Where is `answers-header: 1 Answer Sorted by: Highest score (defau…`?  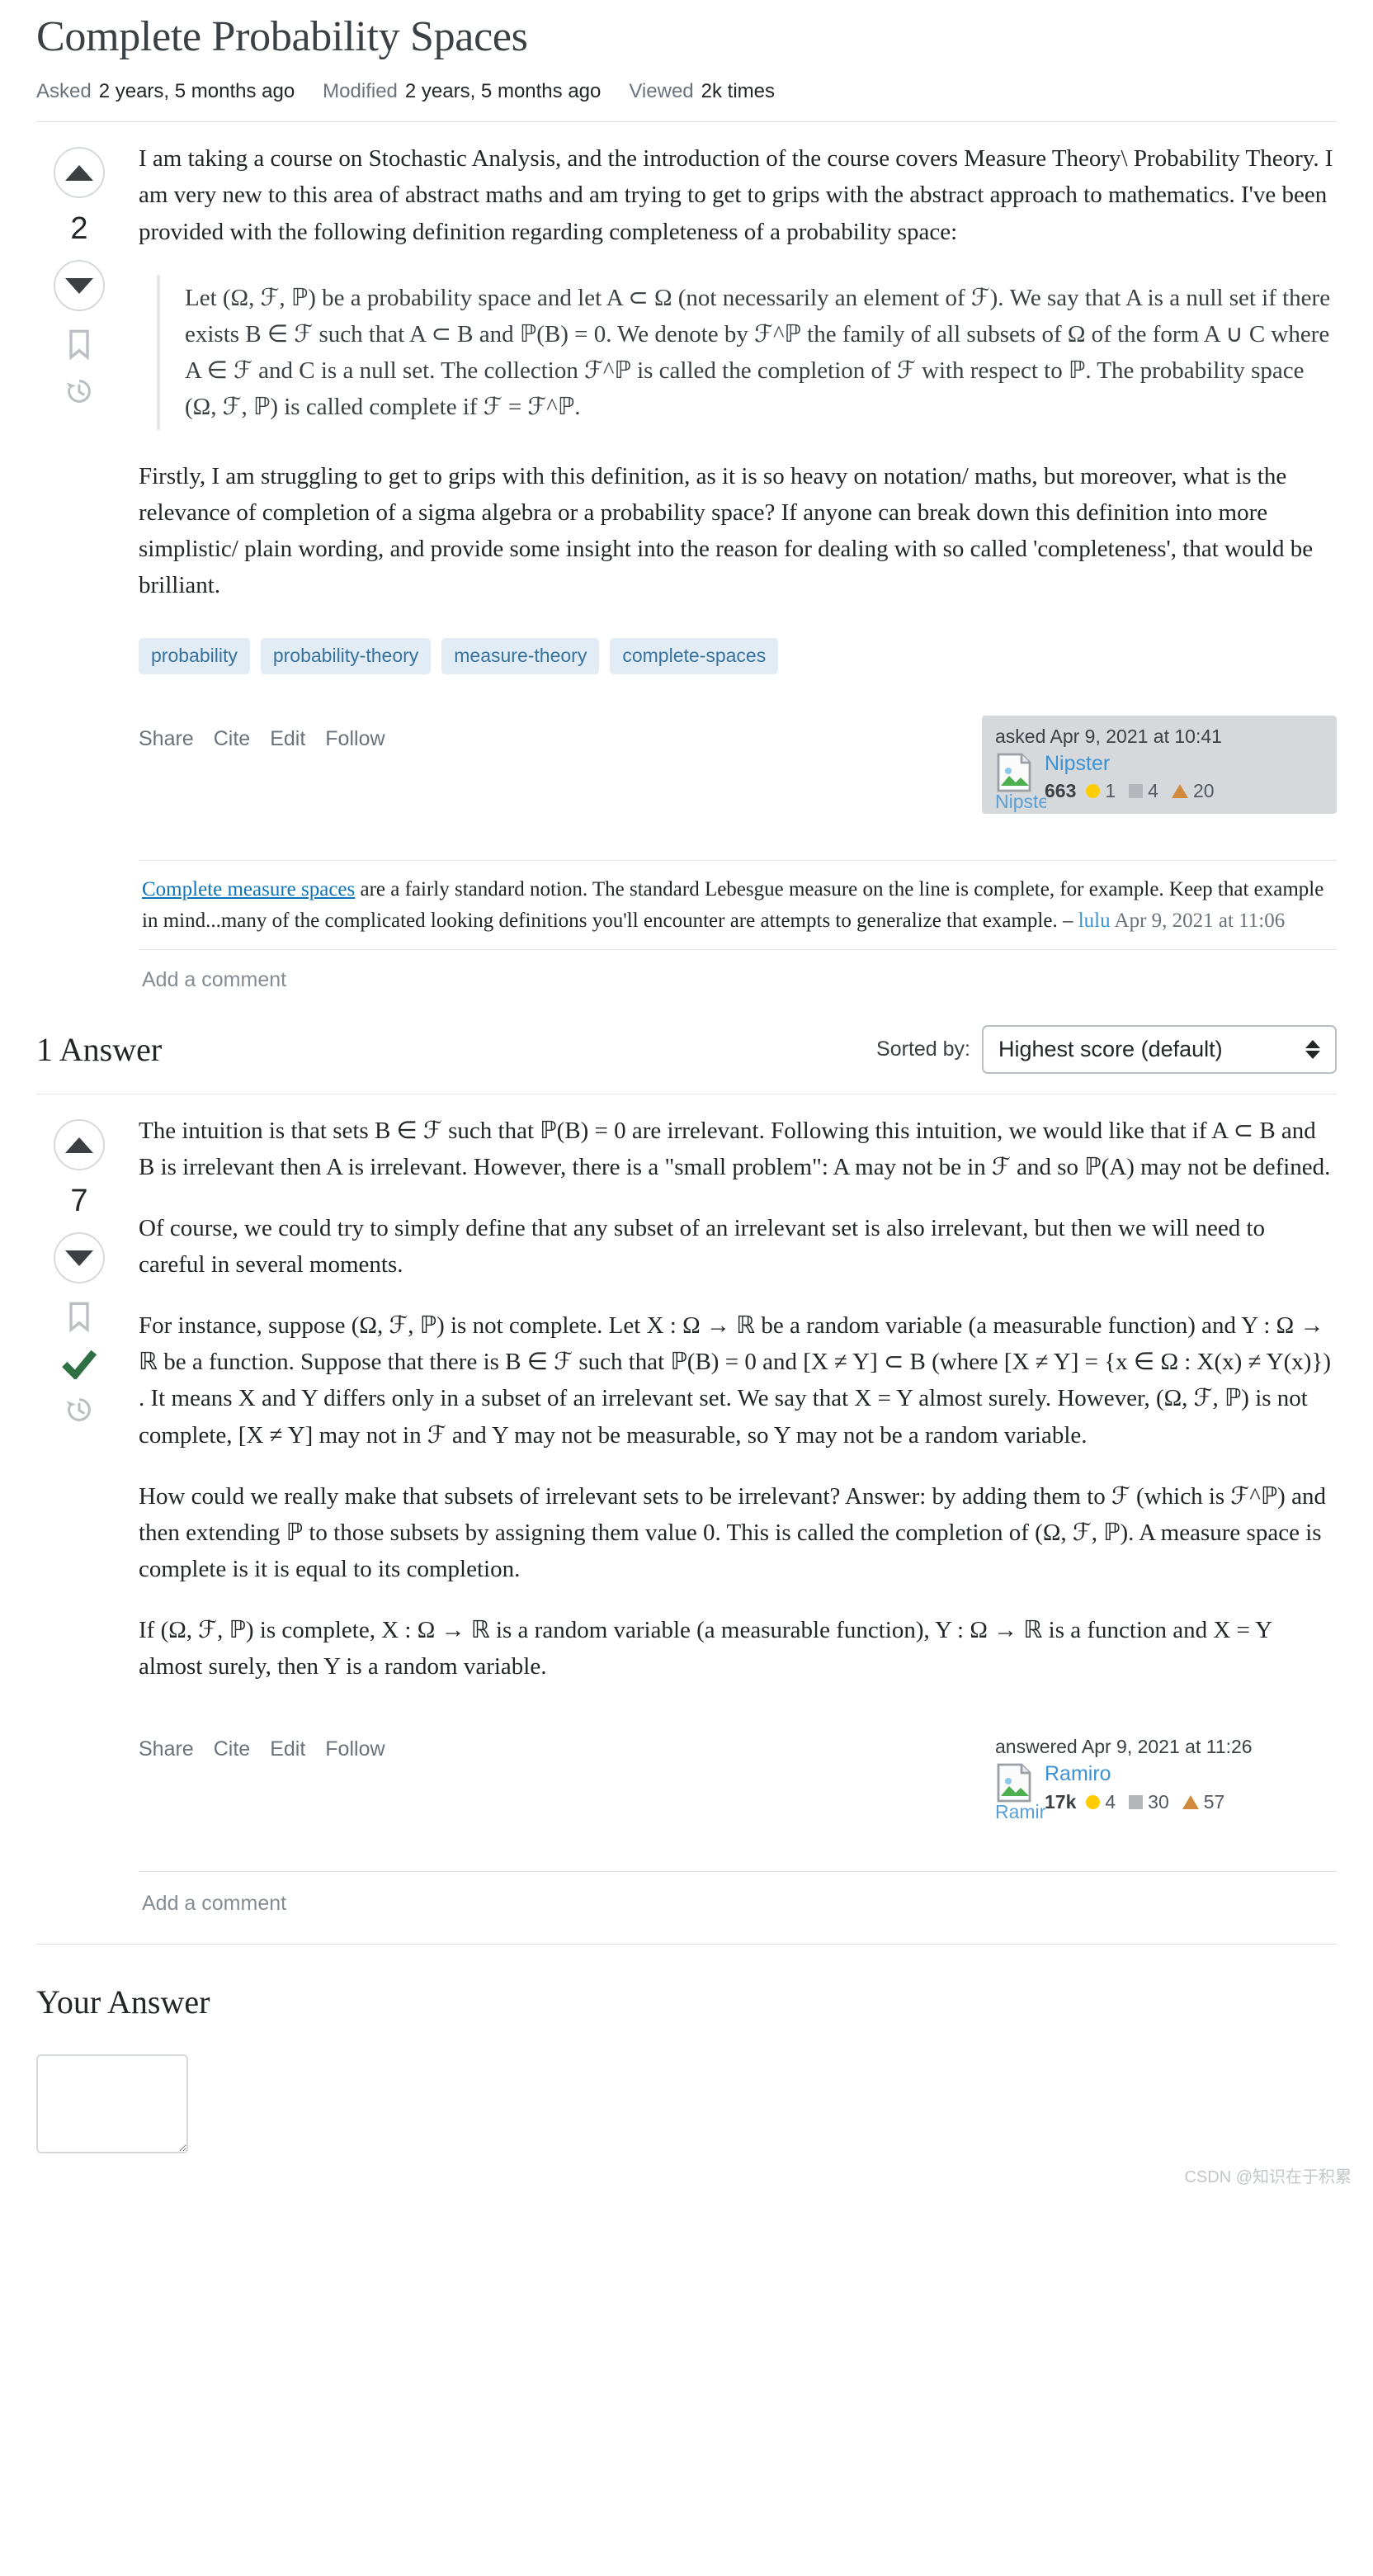
answers-header: 1 Answer Sorted by: Highest score (defau… is located at coordinates (686, 1033).